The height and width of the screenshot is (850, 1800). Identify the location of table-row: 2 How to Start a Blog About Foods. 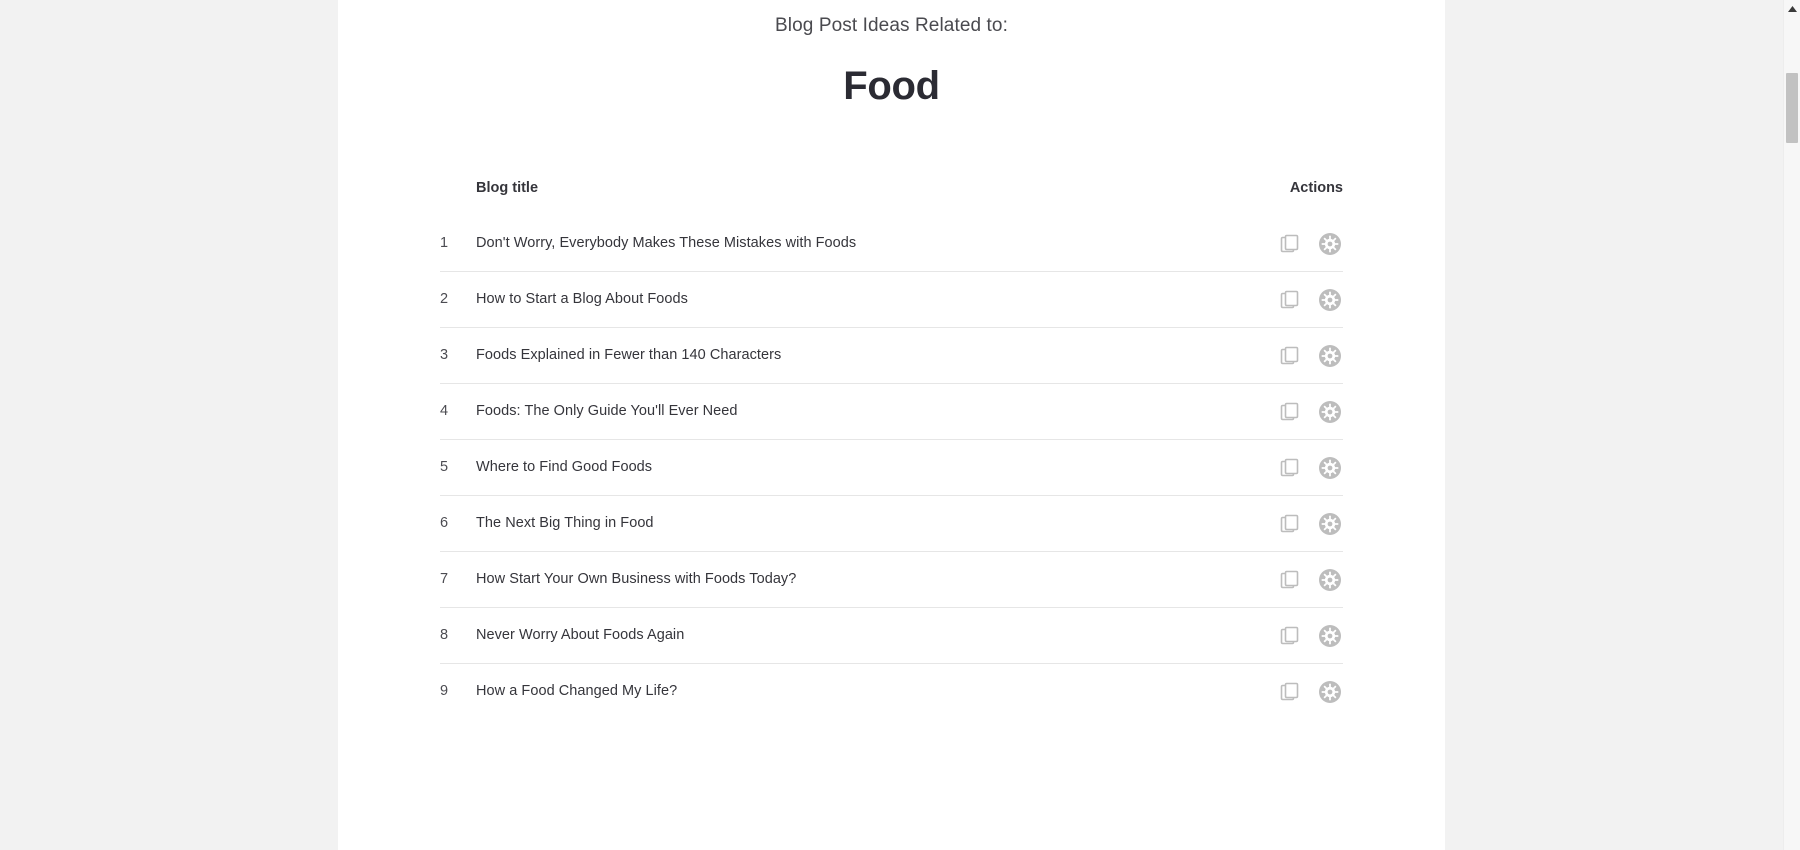
(891, 299).